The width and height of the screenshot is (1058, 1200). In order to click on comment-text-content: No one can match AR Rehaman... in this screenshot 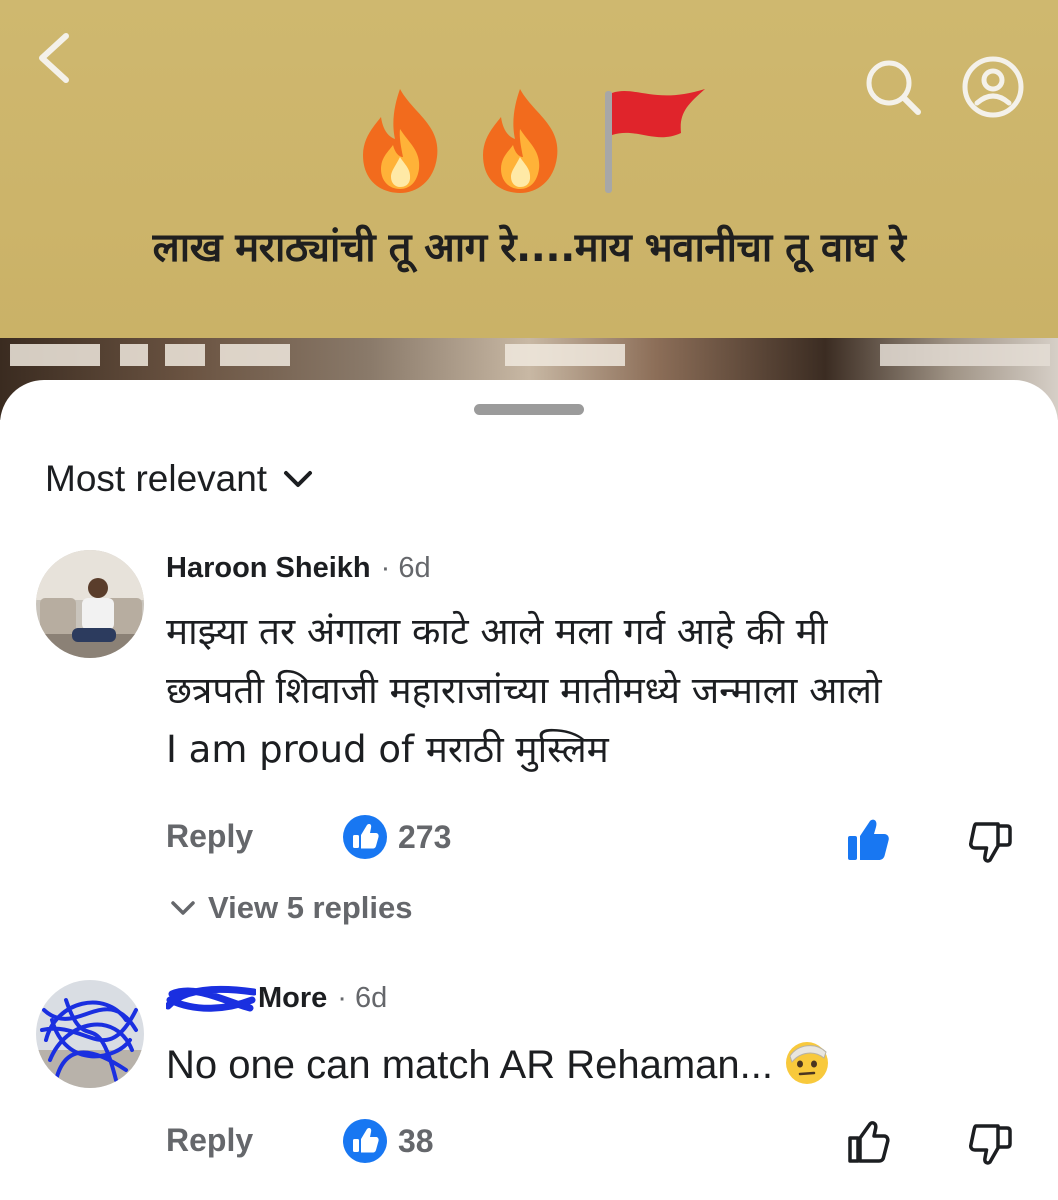, I will do `click(469, 1065)`.